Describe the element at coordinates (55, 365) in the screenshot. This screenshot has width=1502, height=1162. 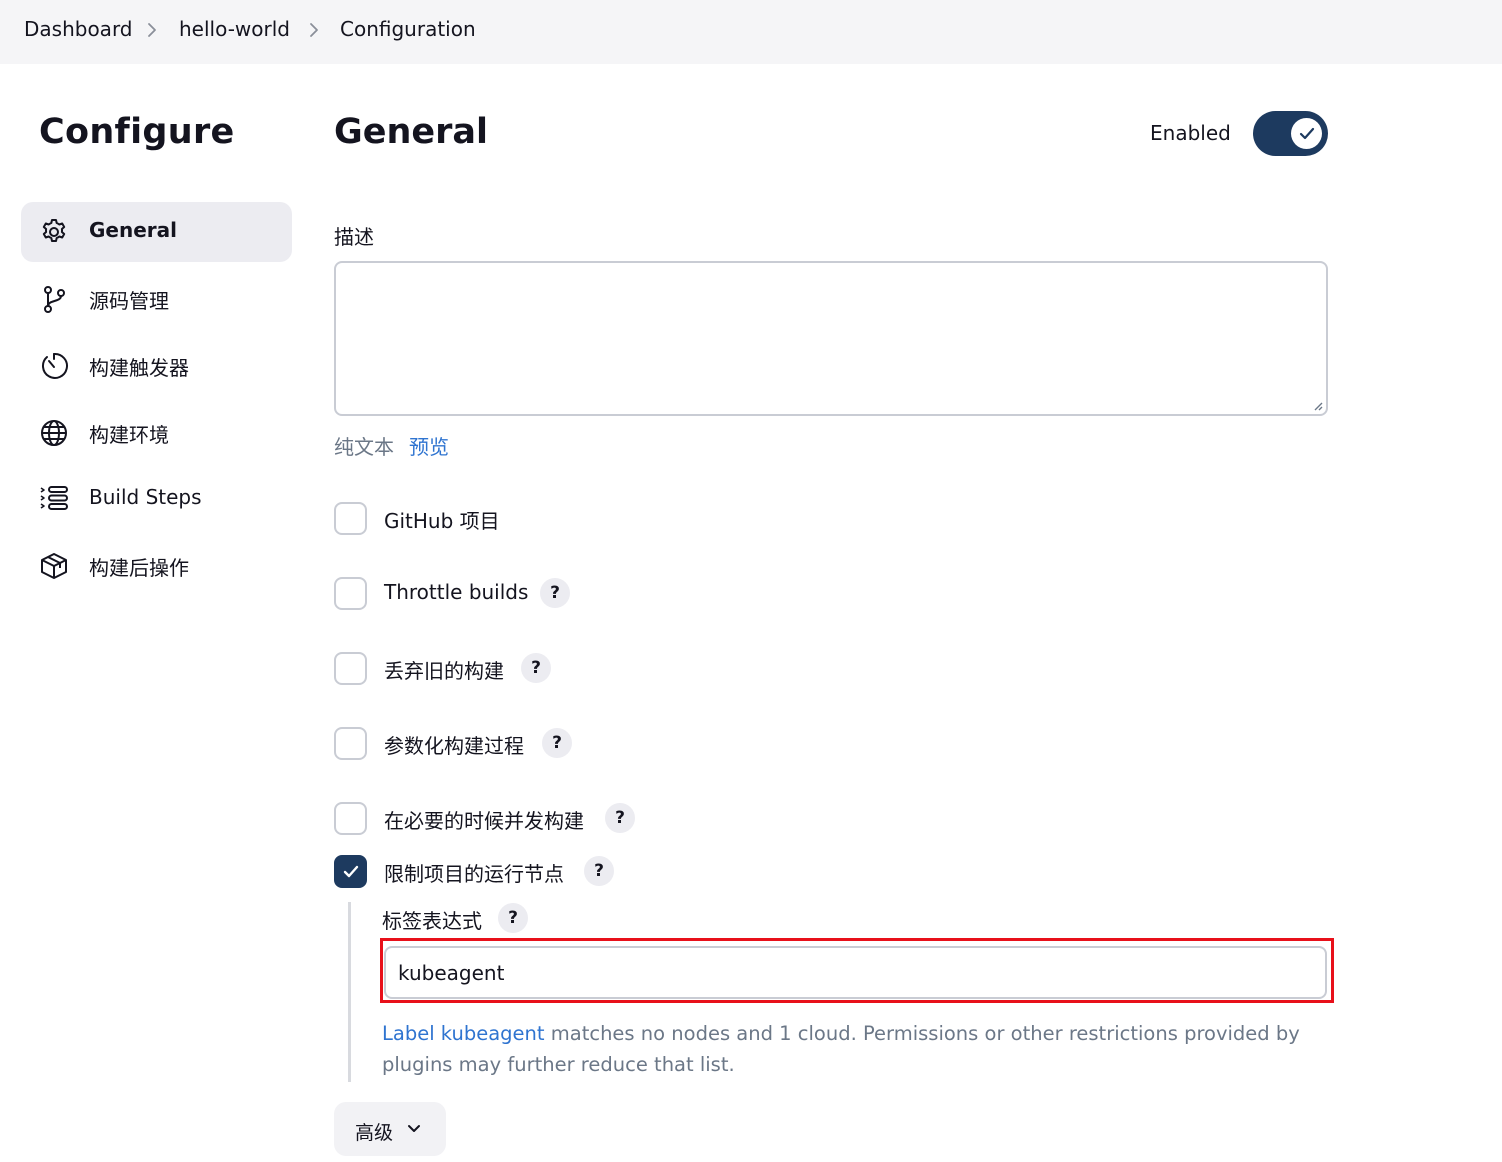
I see `timer-icon` at that location.